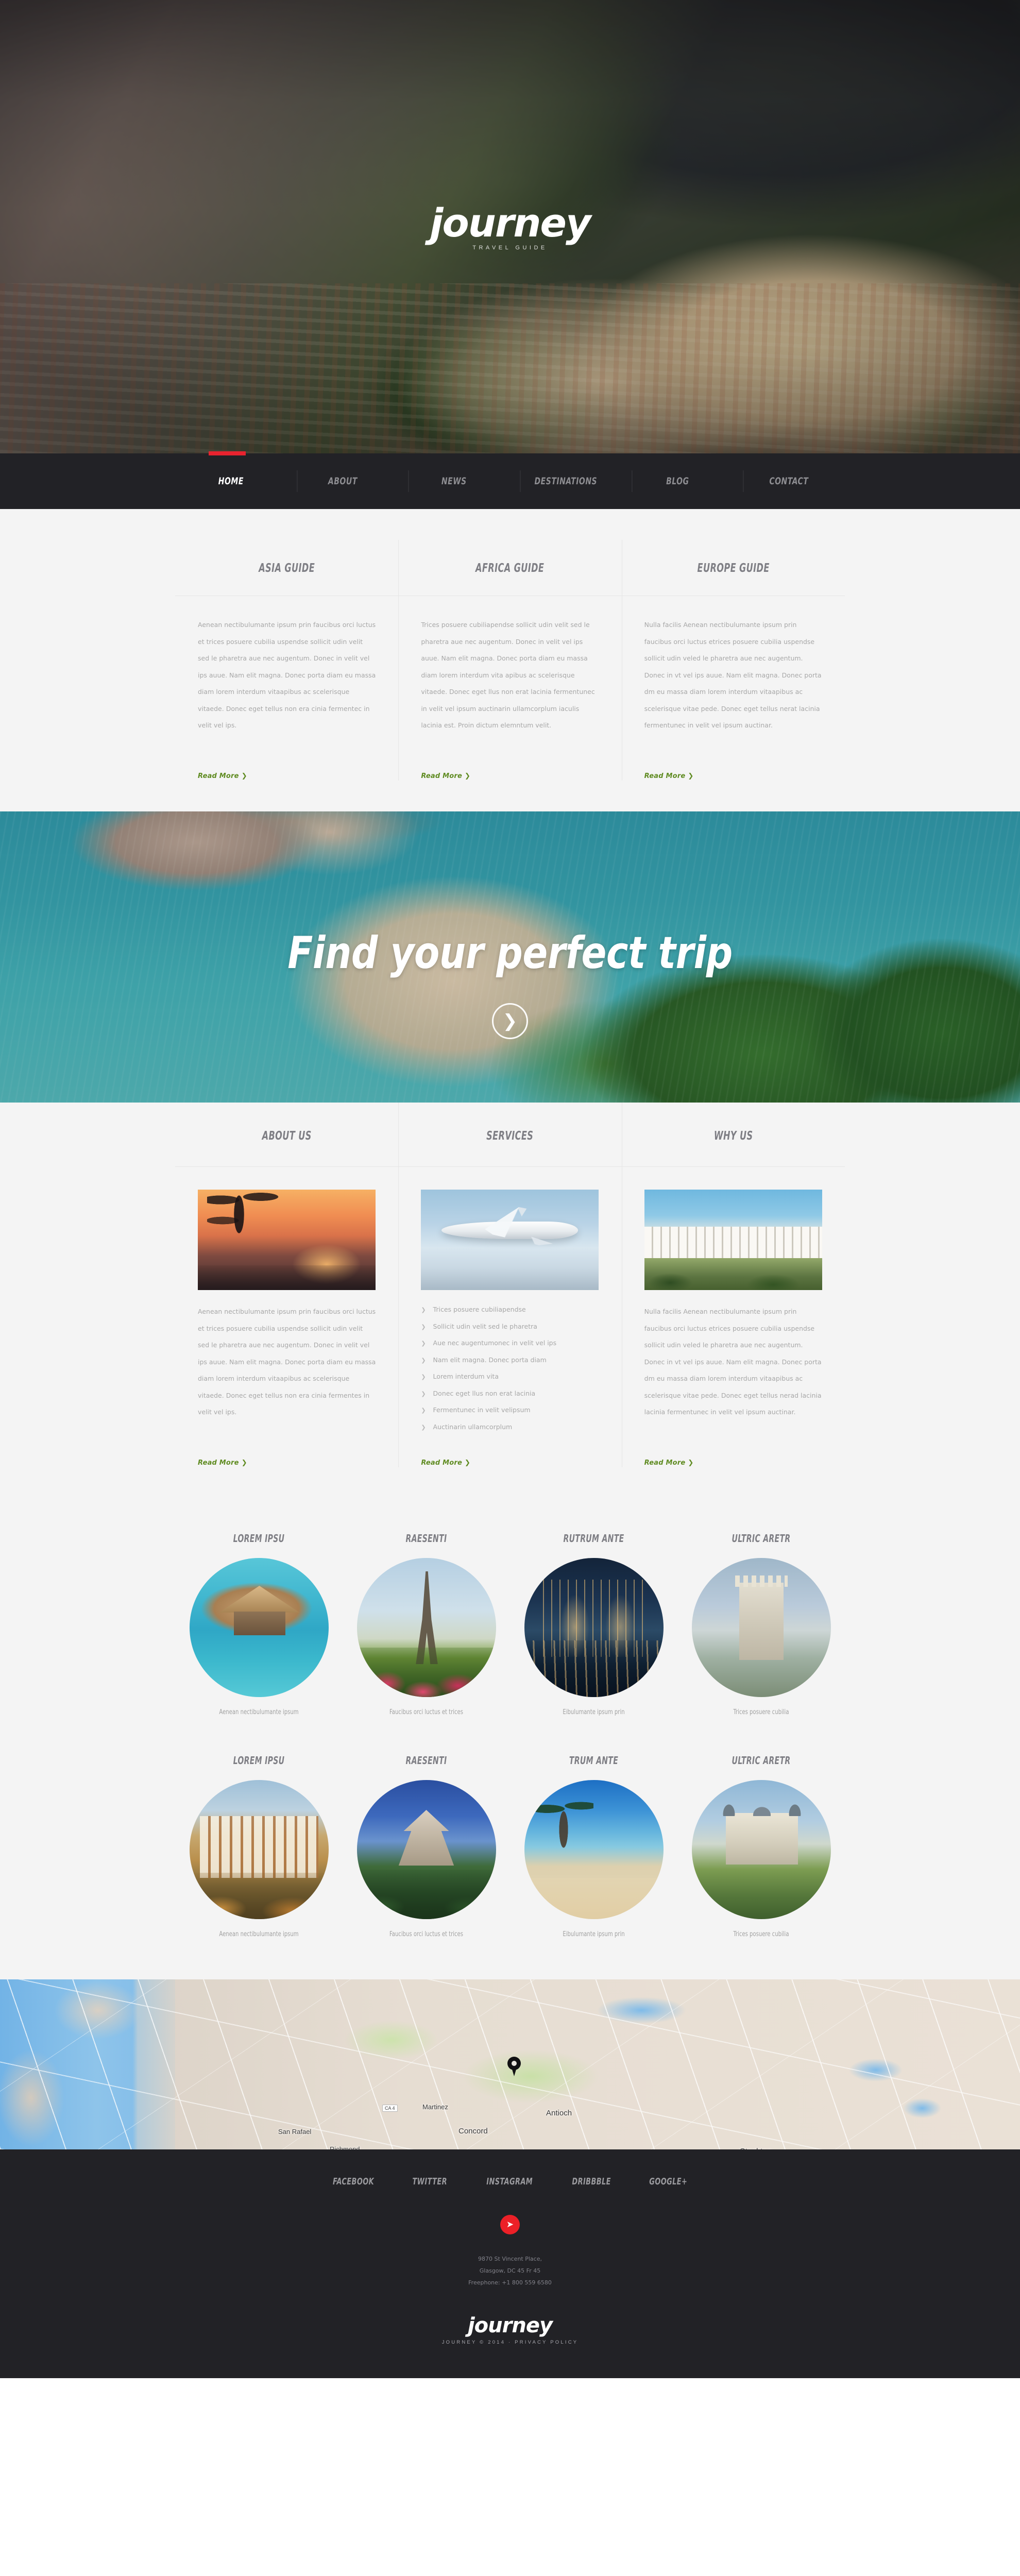 The width and height of the screenshot is (1020, 2576). I want to click on read-more-about-us: Read More ❯, so click(222, 1463).